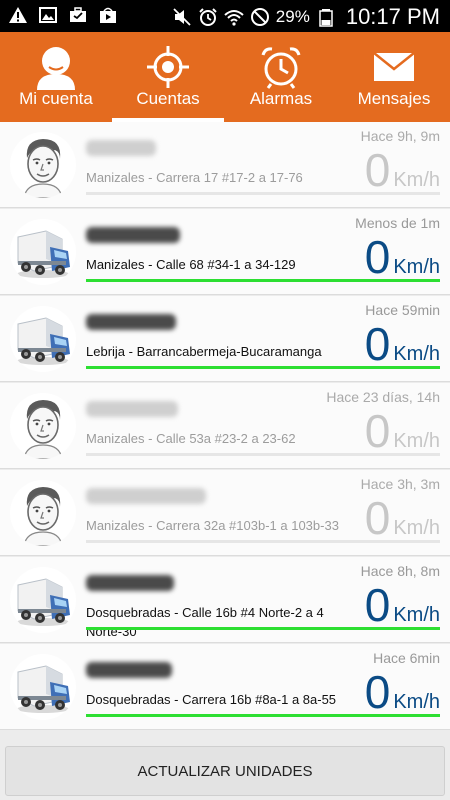 The image size is (450, 800). Describe the element at coordinates (204, 351) in the screenshot. I see `unit-address: Lebrija - Barrancabermeja-Bucaramanga` at that location.